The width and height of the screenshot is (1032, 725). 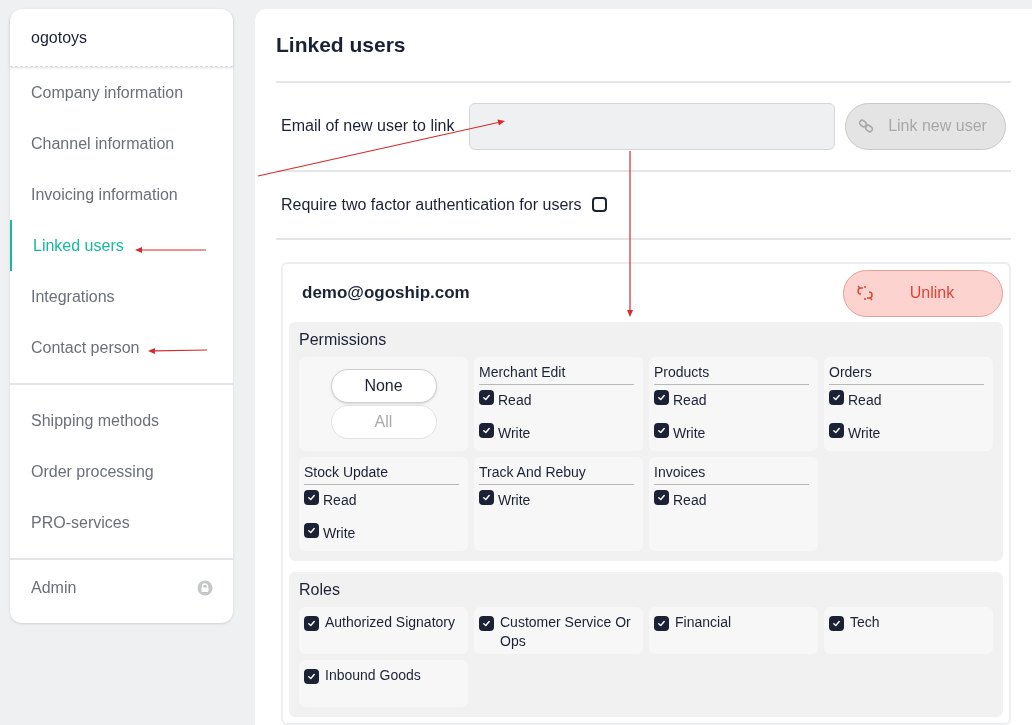 What do you see at coordinates (373, 675) in the screenshot?
I see `role-label: Inbound Goods` at bounding box center [373, 675].